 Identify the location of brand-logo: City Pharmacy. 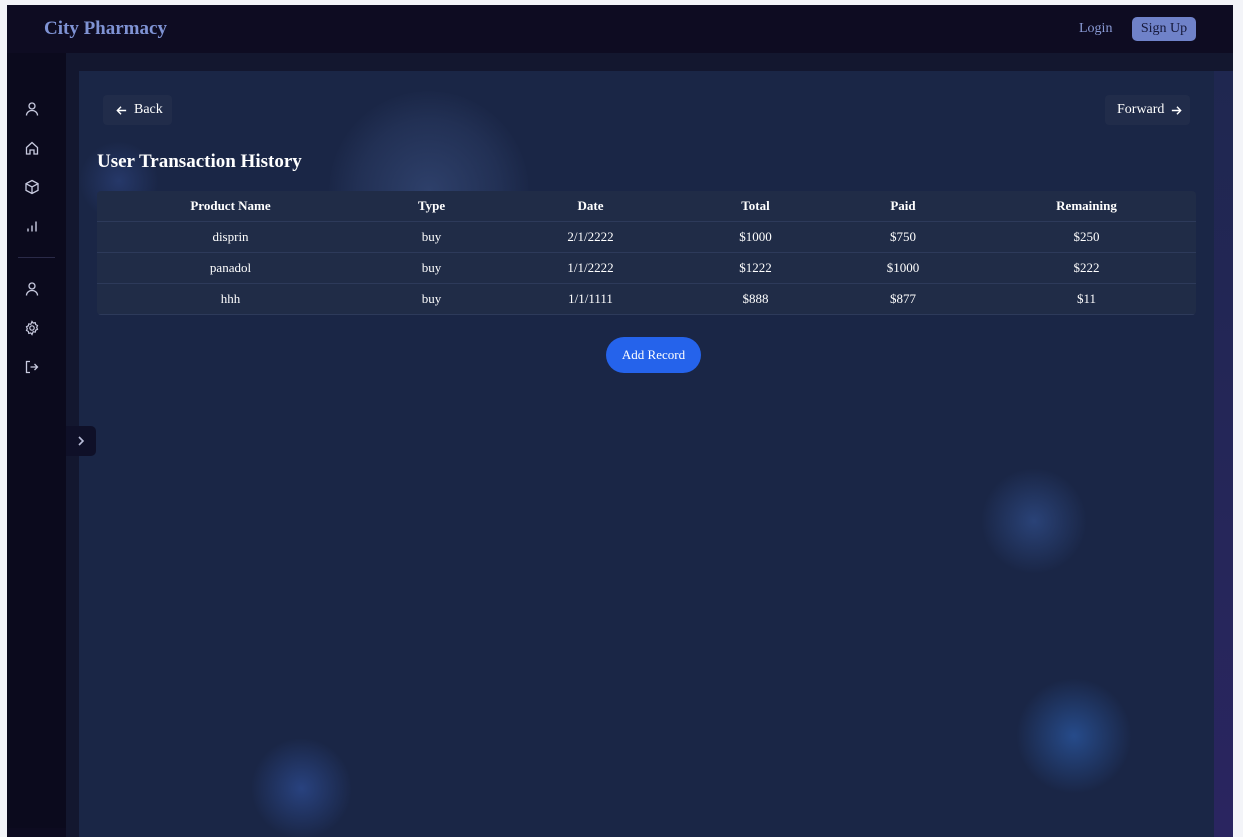
(105, 29).